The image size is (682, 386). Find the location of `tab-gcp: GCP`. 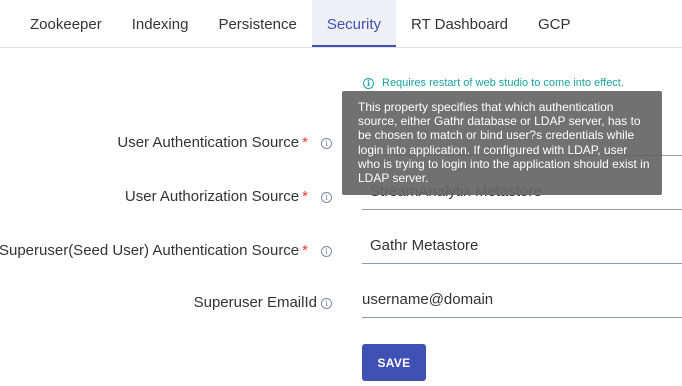

tab-gcp: GCP is located at coordinates (554, 23).